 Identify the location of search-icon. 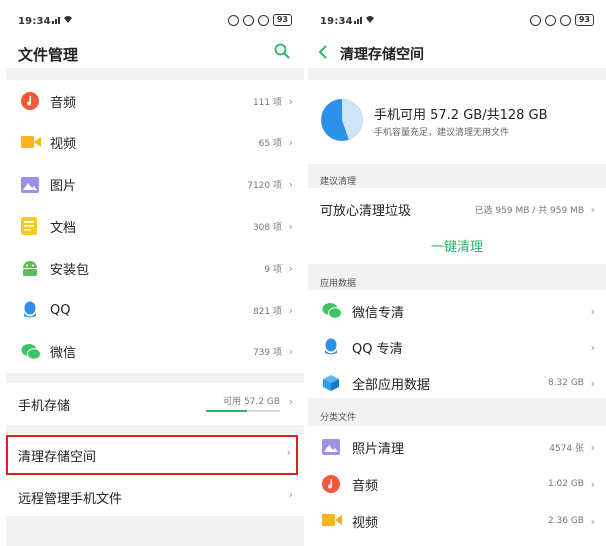
(282, 53).